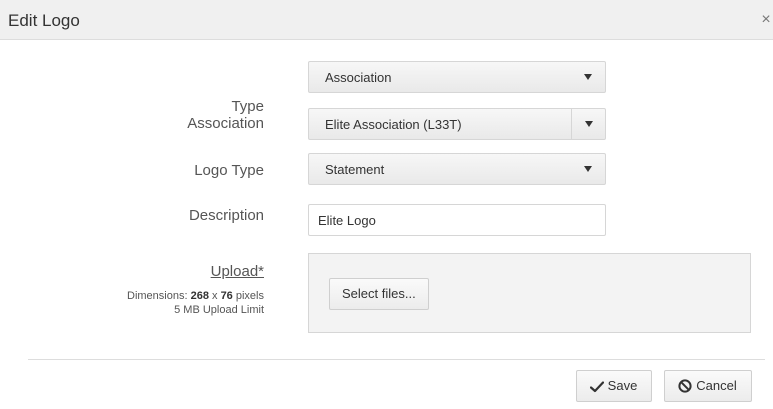 Image resolution: width=773 pixels, height=409 pixels. Describe the element at coordinates (247, 106) in the screenshot. I see `type-label: Type` at that location.